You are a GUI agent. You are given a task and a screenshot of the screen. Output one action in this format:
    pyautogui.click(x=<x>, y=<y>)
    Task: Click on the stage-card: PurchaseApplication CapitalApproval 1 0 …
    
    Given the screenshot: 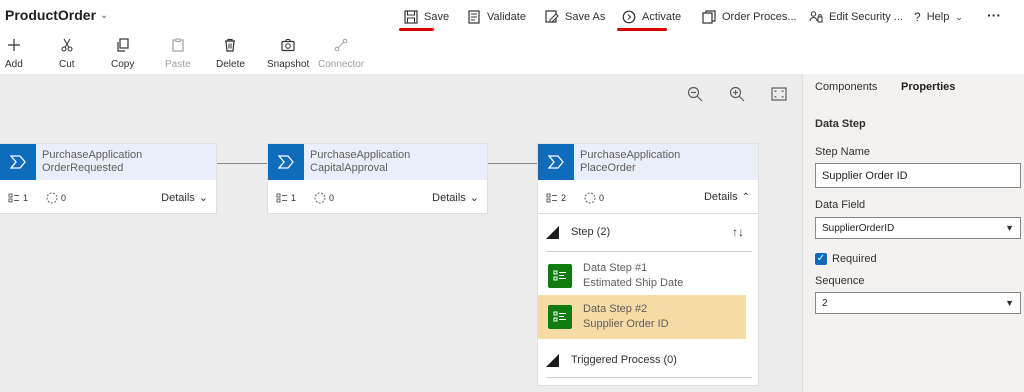 What is the action you would take?
    pyautogui.click(x=377, y=178)
    